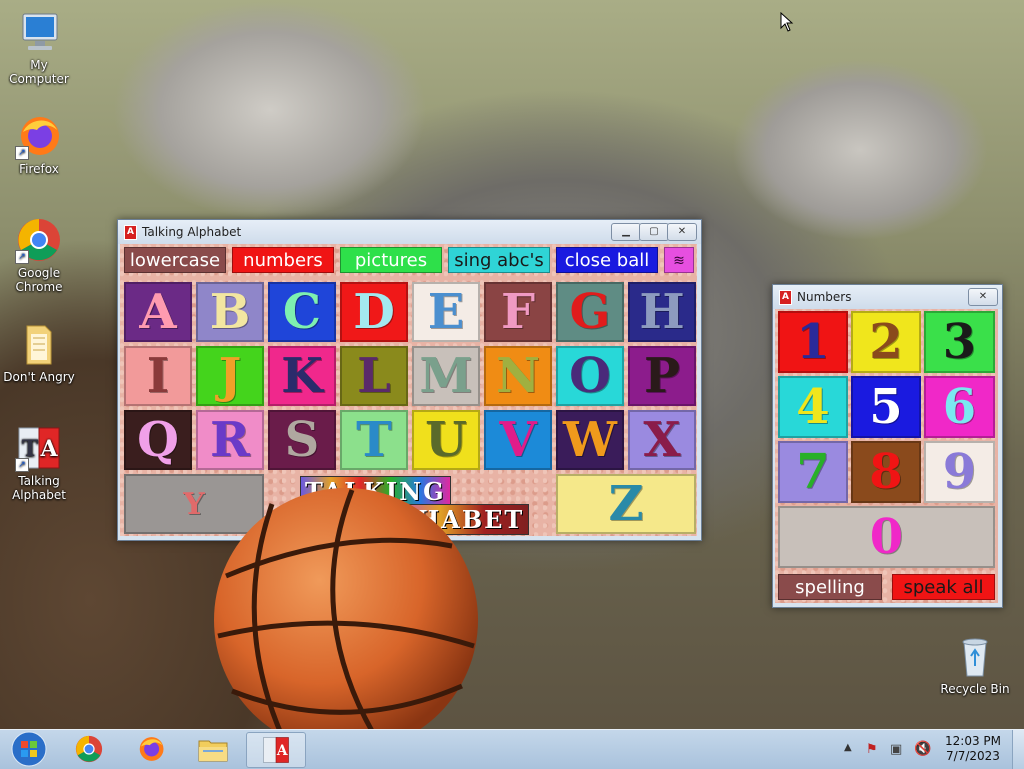 This screenshot has height=769, width=1024. I want to click on desktop-icon-chrome: ↗ Google Chrome, so click(39, 255).